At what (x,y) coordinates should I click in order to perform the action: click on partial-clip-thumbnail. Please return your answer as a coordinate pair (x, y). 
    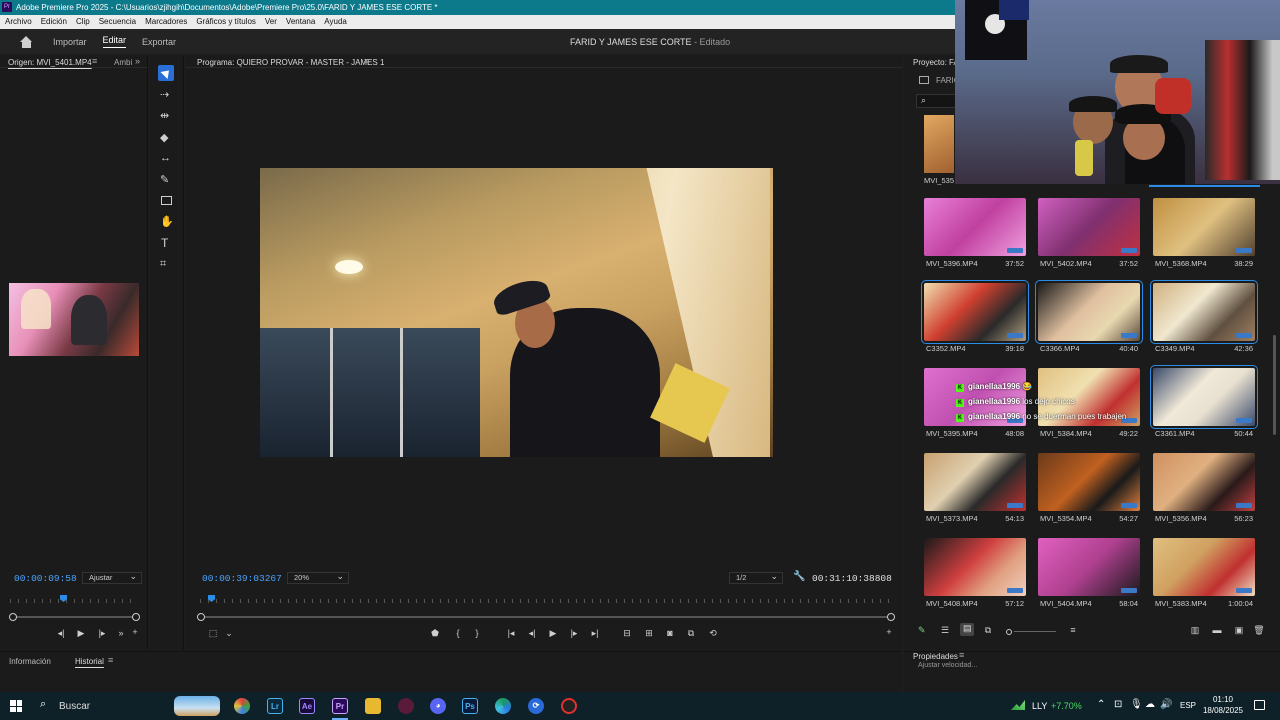
    Looking at the image, I should click on (939, 144).